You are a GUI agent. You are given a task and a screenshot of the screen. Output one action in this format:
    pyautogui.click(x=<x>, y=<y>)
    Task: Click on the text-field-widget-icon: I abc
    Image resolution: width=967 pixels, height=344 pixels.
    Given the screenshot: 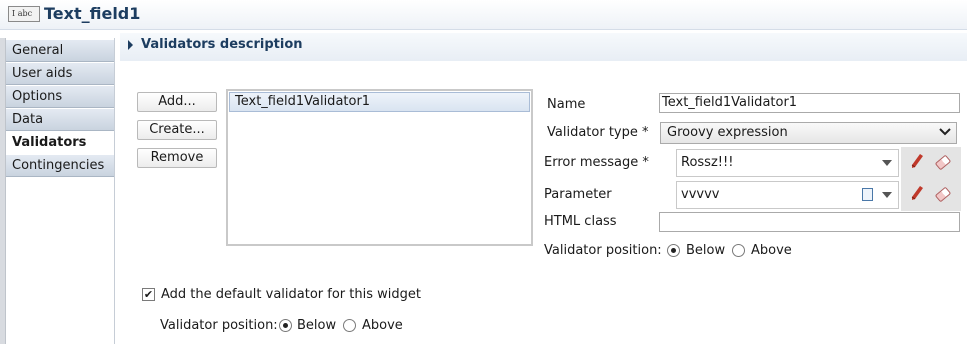 What is the action you would take?
    pyautogui.click(x=24, y=14)
    